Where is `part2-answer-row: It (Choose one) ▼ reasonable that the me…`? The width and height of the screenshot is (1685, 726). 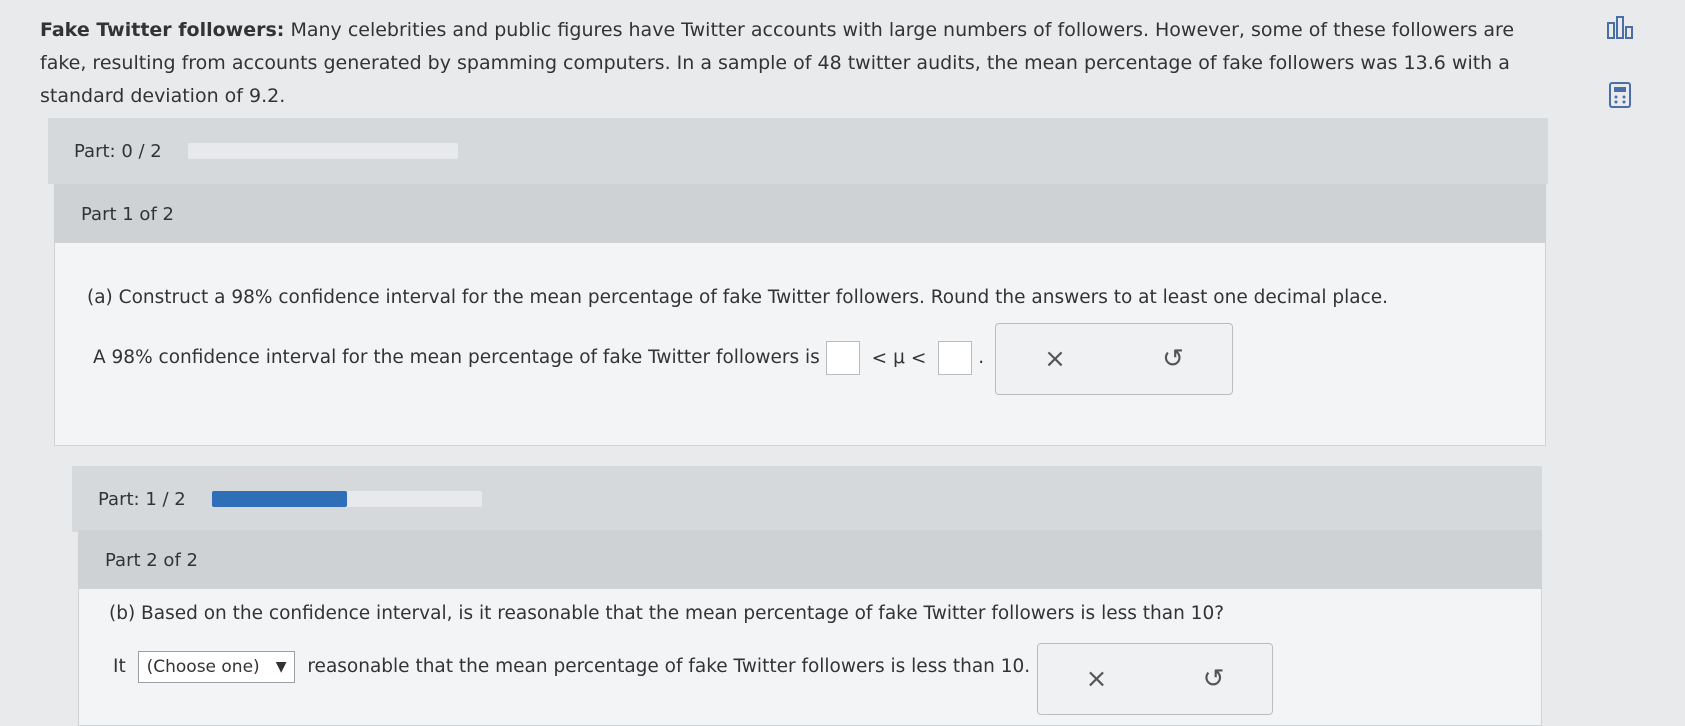
part2-answer-row: It (Choose one) ▼ reasonable that the me… is located at coordinates (571, 667).